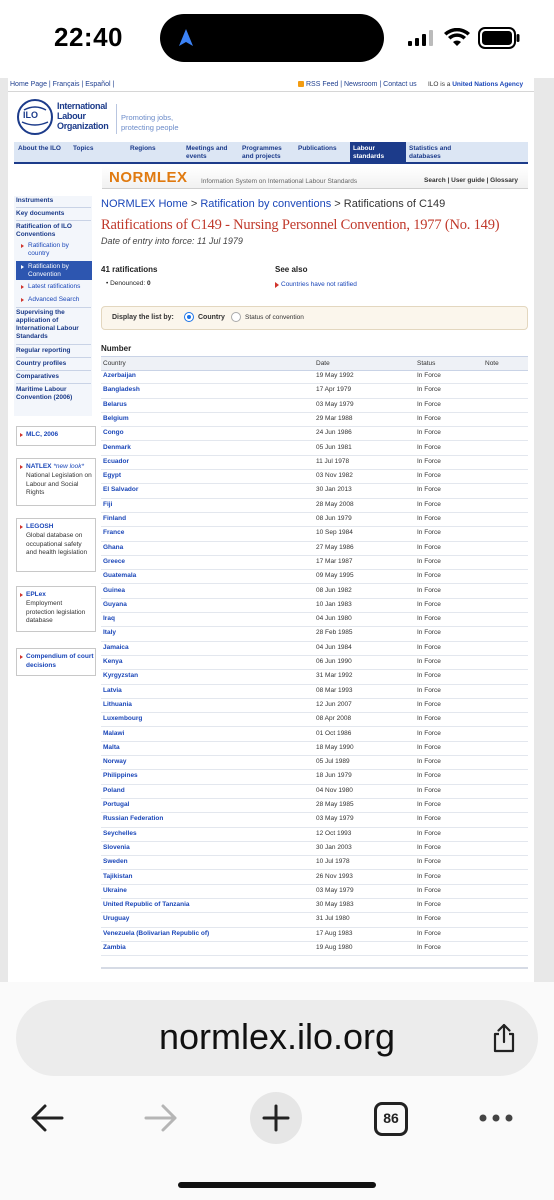 This screenshot has height=1200, width=554. What do you see at coordinates (60, 661) in the screenshot?
I see `compendium-link: Compendium of court decisions` at bounding box center [60, 661].